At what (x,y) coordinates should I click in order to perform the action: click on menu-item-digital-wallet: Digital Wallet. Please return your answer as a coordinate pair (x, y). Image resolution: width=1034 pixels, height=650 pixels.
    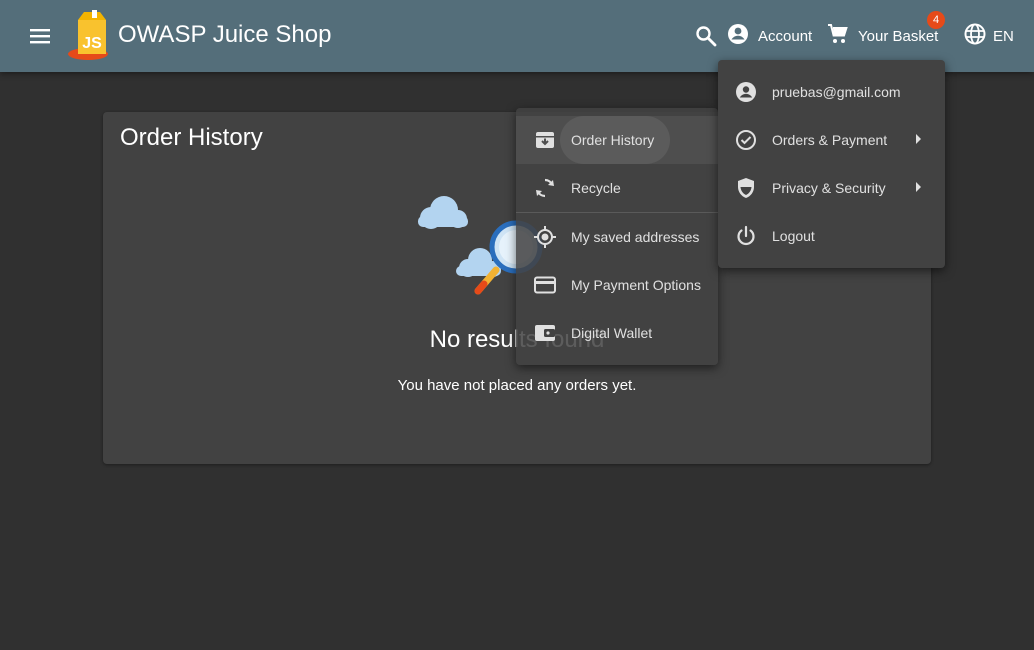
    Looking at the image, I should click on (617, 333).